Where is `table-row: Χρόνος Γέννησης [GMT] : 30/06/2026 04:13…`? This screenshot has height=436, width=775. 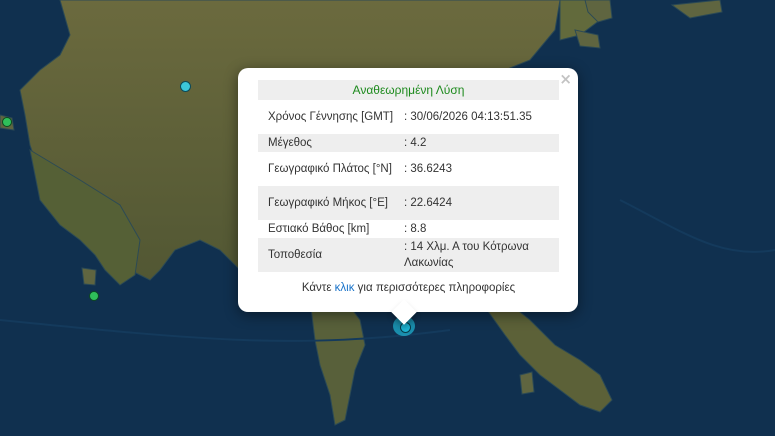 table-row: Χρόνος Γέννησης [GMT] : 30/06/2026 04:13… is located at coordinates (408, 117).